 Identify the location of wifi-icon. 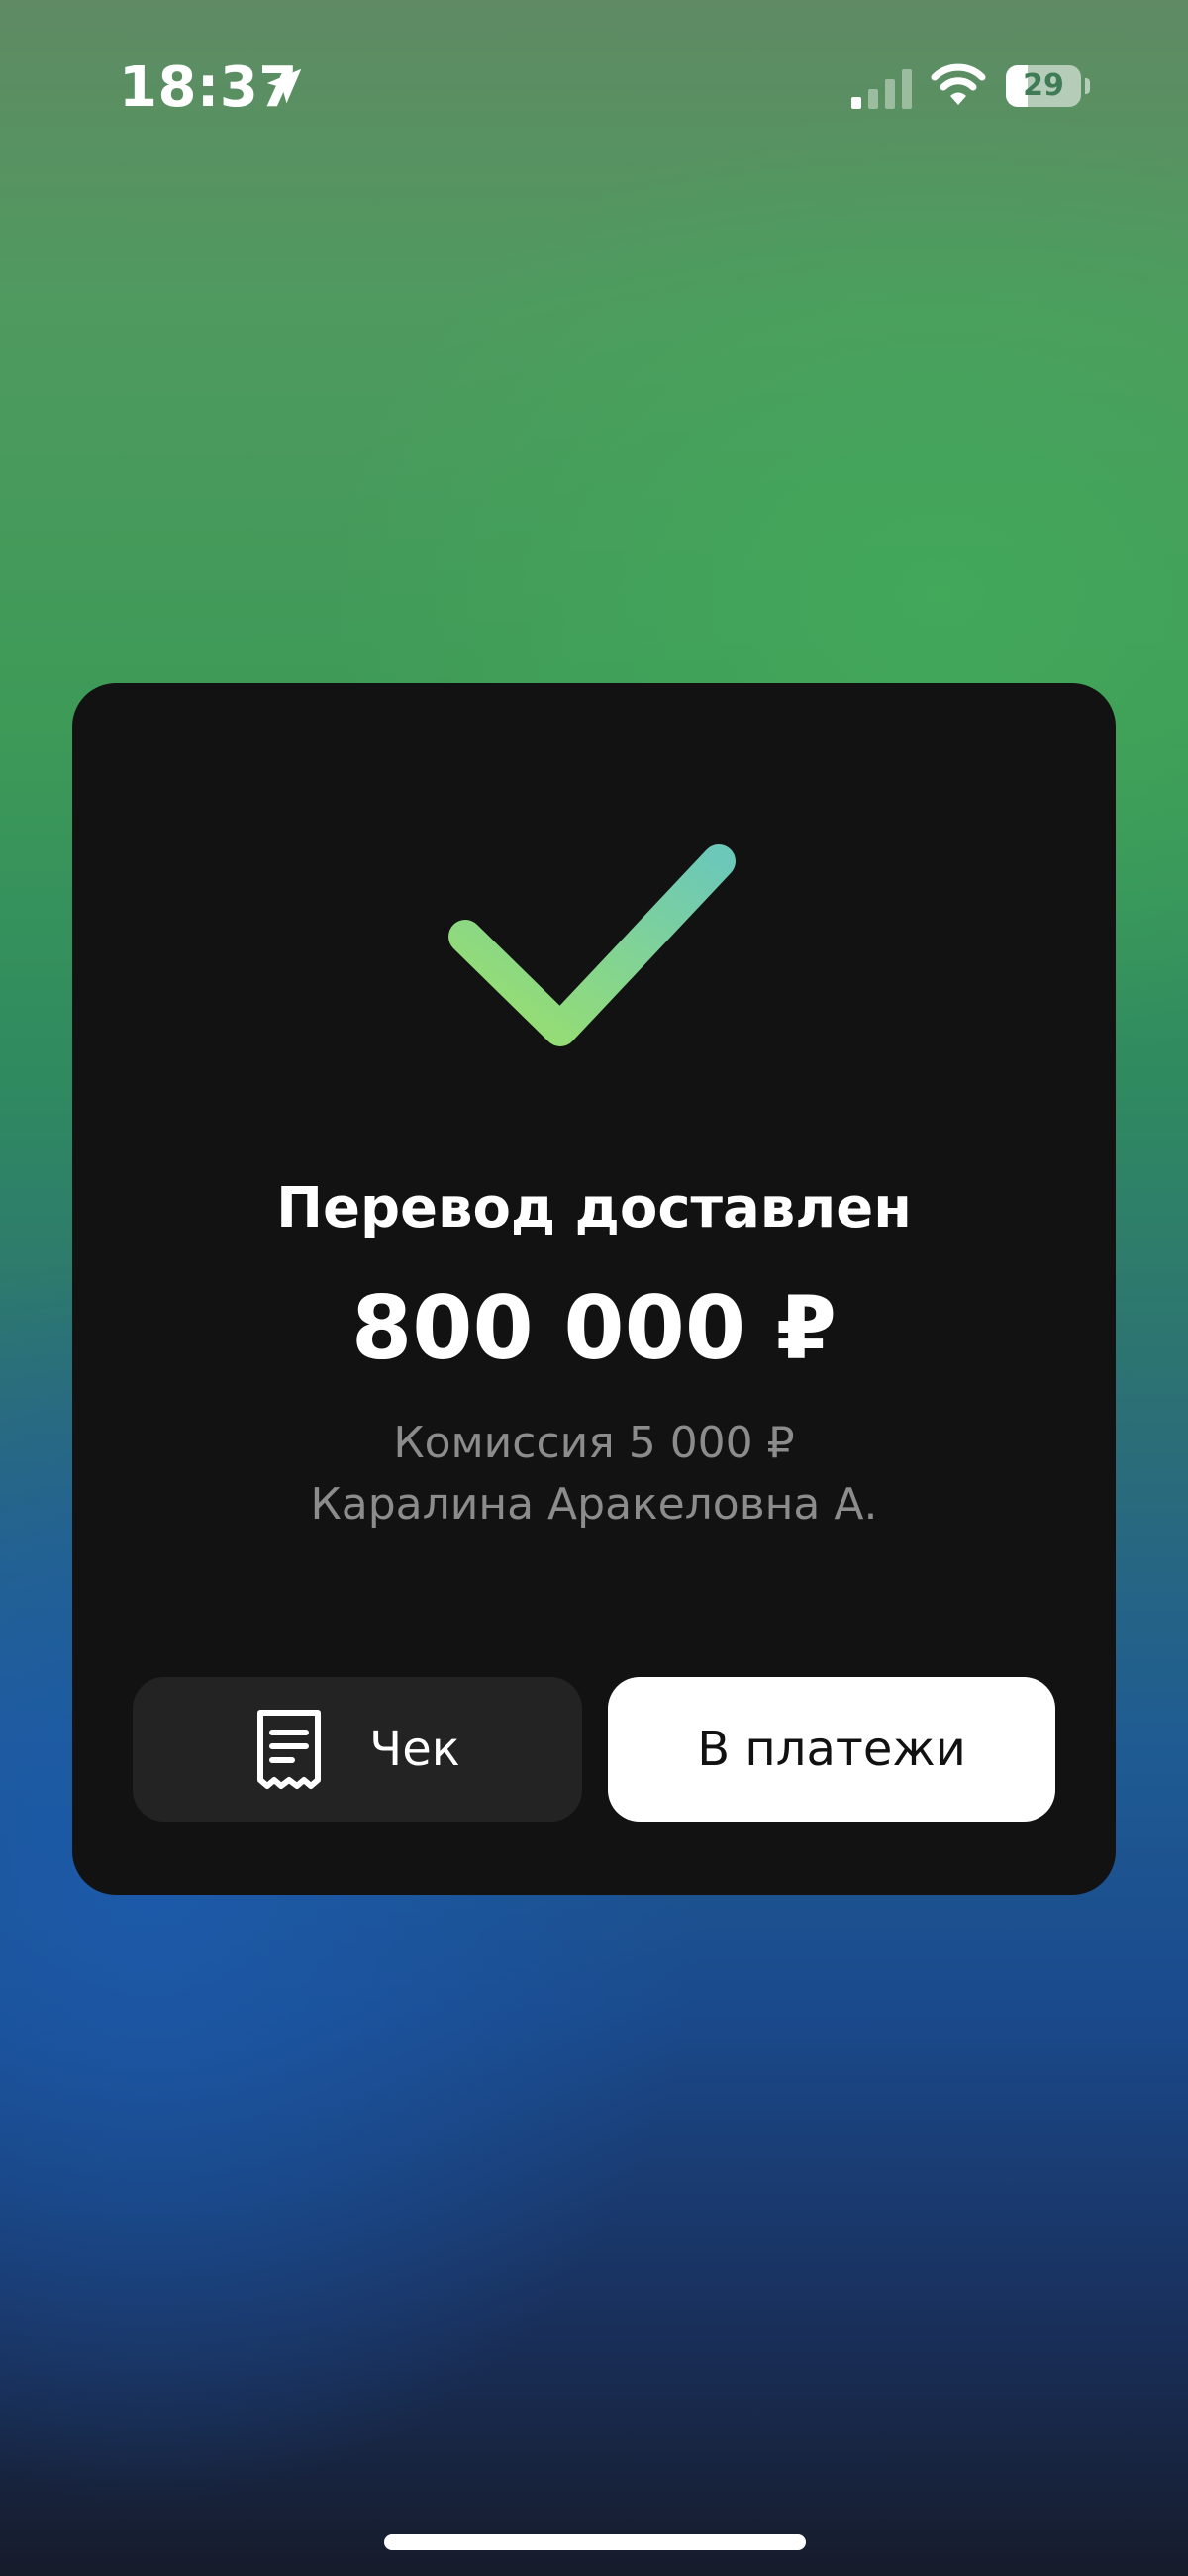
(958, 84).